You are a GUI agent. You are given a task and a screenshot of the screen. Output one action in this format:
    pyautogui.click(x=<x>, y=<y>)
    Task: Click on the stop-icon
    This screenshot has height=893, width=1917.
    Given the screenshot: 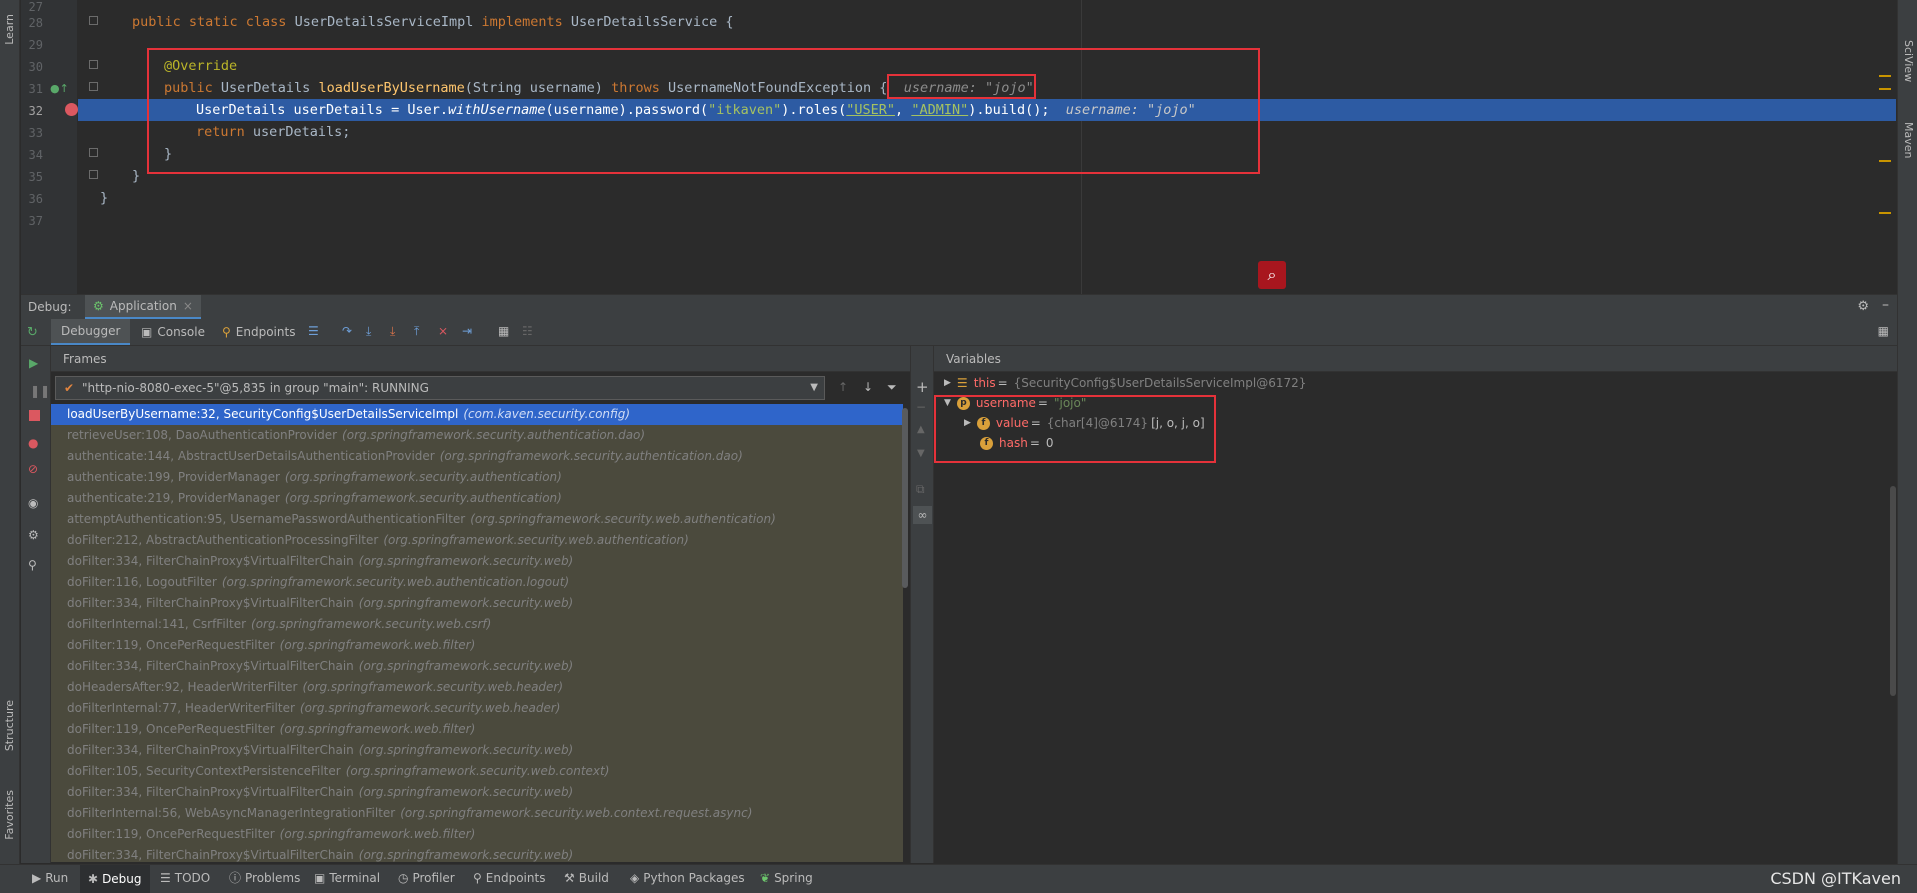 What is the action you would take?
    pyautogui.click(x=34, y=415)
    